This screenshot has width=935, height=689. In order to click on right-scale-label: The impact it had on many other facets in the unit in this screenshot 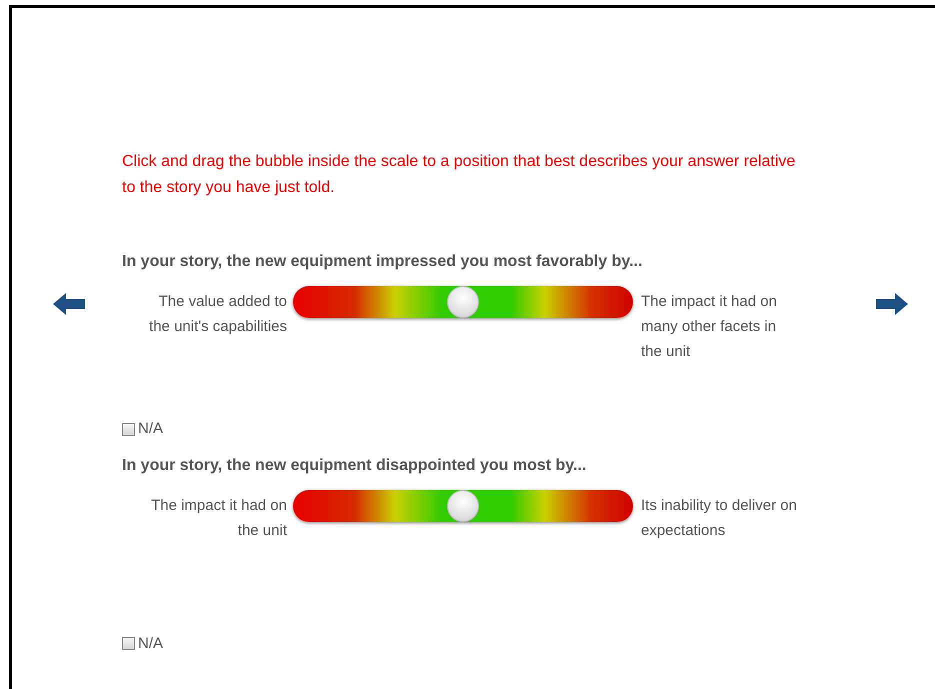, I will do `click(709, 327)`.